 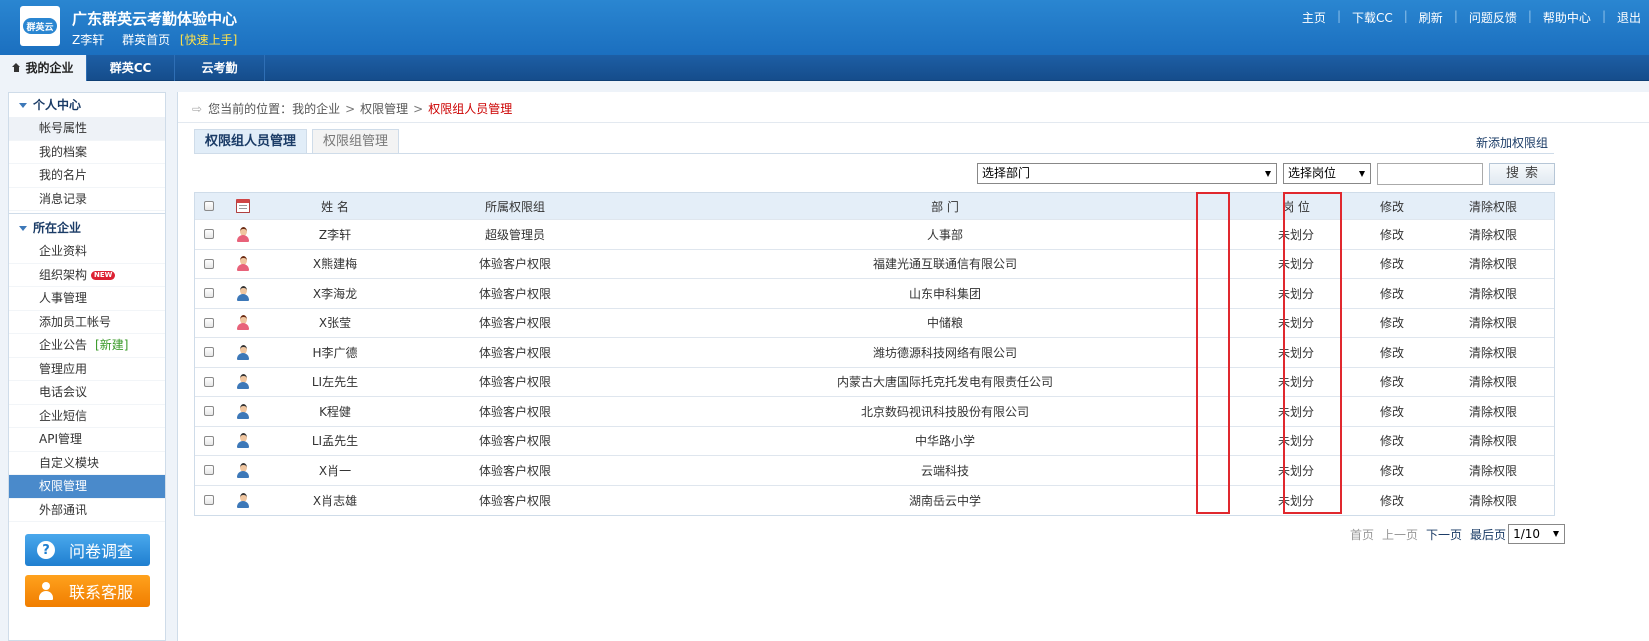 What do you see at coordinates (251, 141) in the screenshot?
I see `tab-group-members: 权限组人员管理` at bounding box center [251, 141].